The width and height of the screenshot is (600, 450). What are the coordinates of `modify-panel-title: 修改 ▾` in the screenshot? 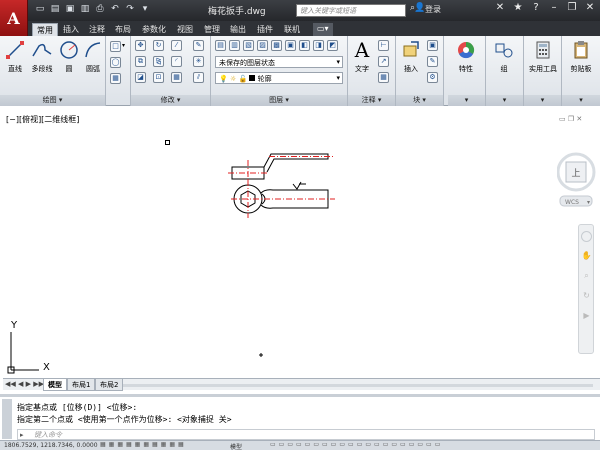 It's located at (170, 100).